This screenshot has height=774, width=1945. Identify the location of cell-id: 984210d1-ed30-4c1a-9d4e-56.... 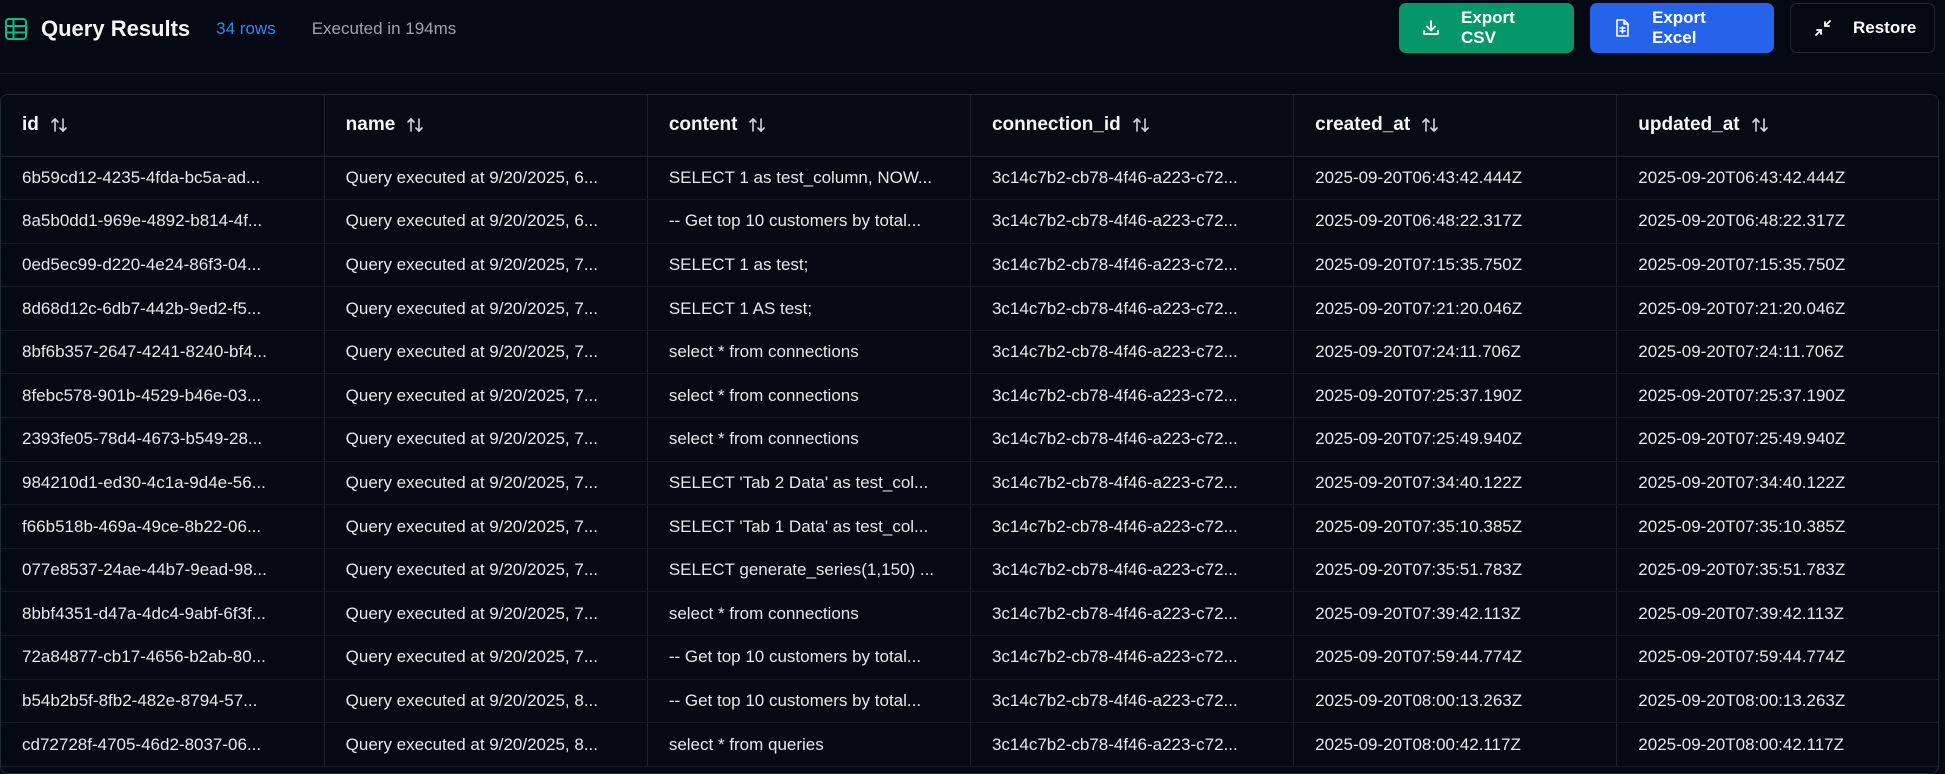
(163, 483).